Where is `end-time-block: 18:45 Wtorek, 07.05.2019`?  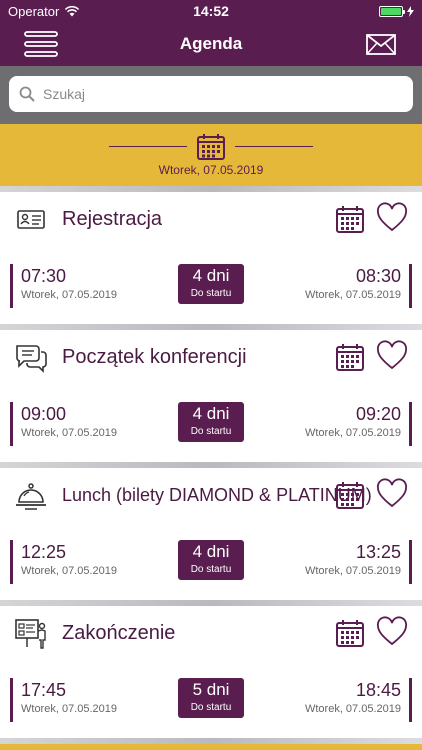 end-time-block: 18:45 Wtorek, 07.05.2019 is located at coordinates (358, 700).